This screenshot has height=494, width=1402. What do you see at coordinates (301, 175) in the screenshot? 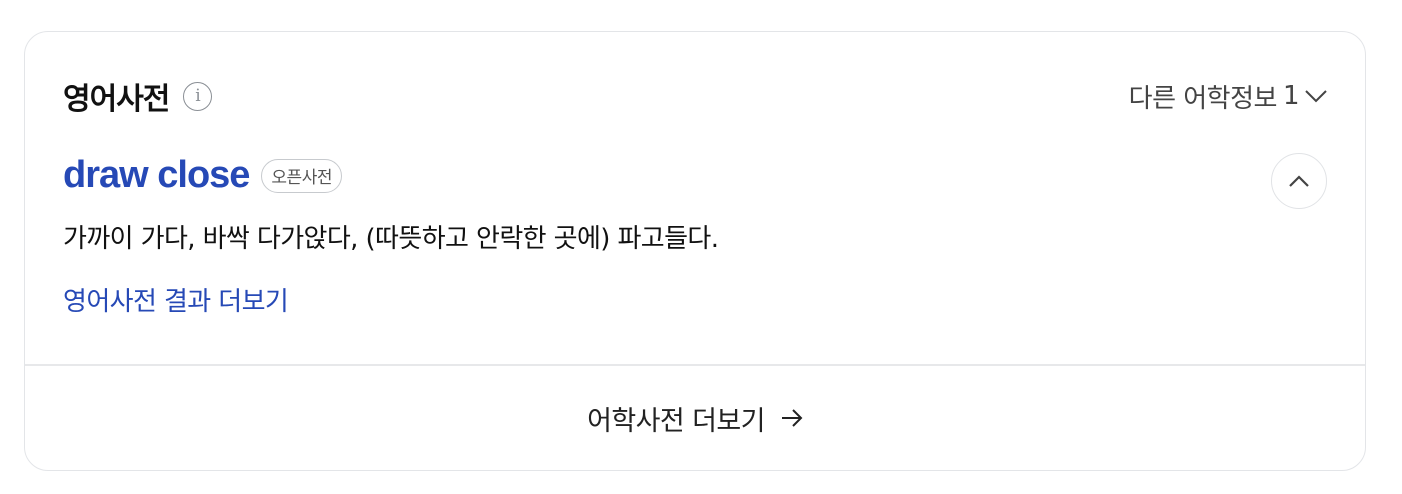
I see `open-dictionary-badge: 오픈사전` at bounding box center [301, 175].